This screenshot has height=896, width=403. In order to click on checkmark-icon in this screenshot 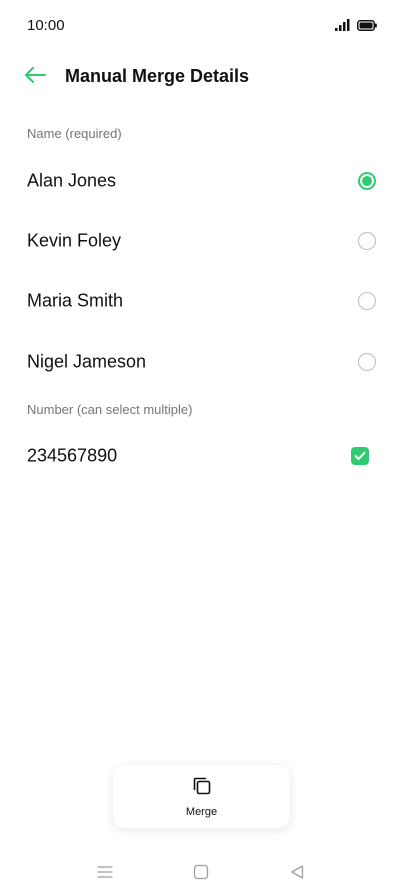, I will do `click(360, 455)`.